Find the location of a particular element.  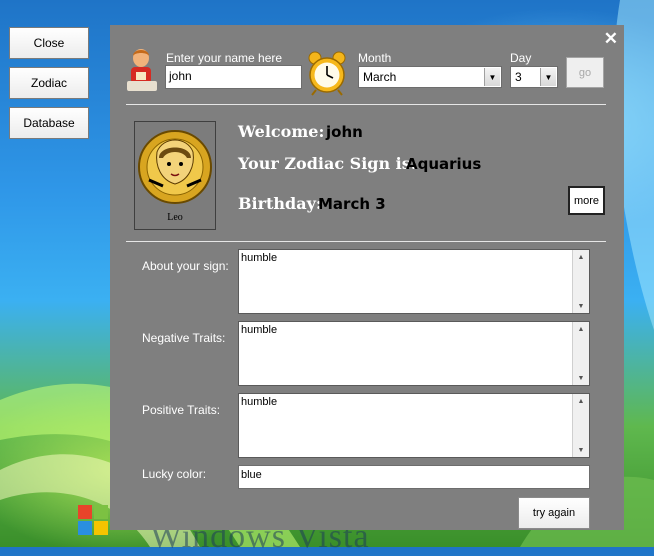

month-select: March ▼ is located at coordinates (430, 77).